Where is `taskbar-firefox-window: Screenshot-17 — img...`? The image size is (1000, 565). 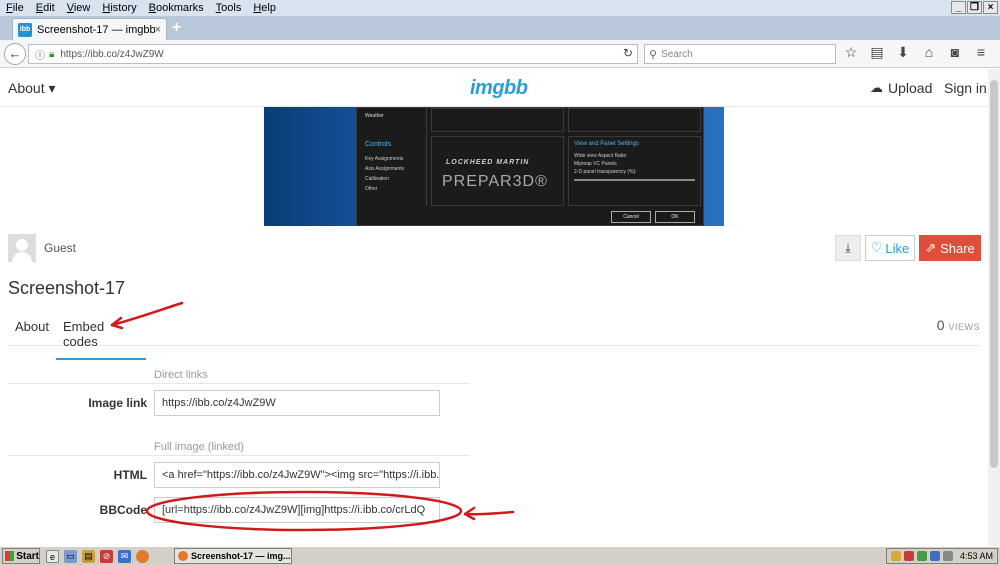 taskbar-firefox-window: Screenshot-17 — img... is located at coordinates (233, 556).